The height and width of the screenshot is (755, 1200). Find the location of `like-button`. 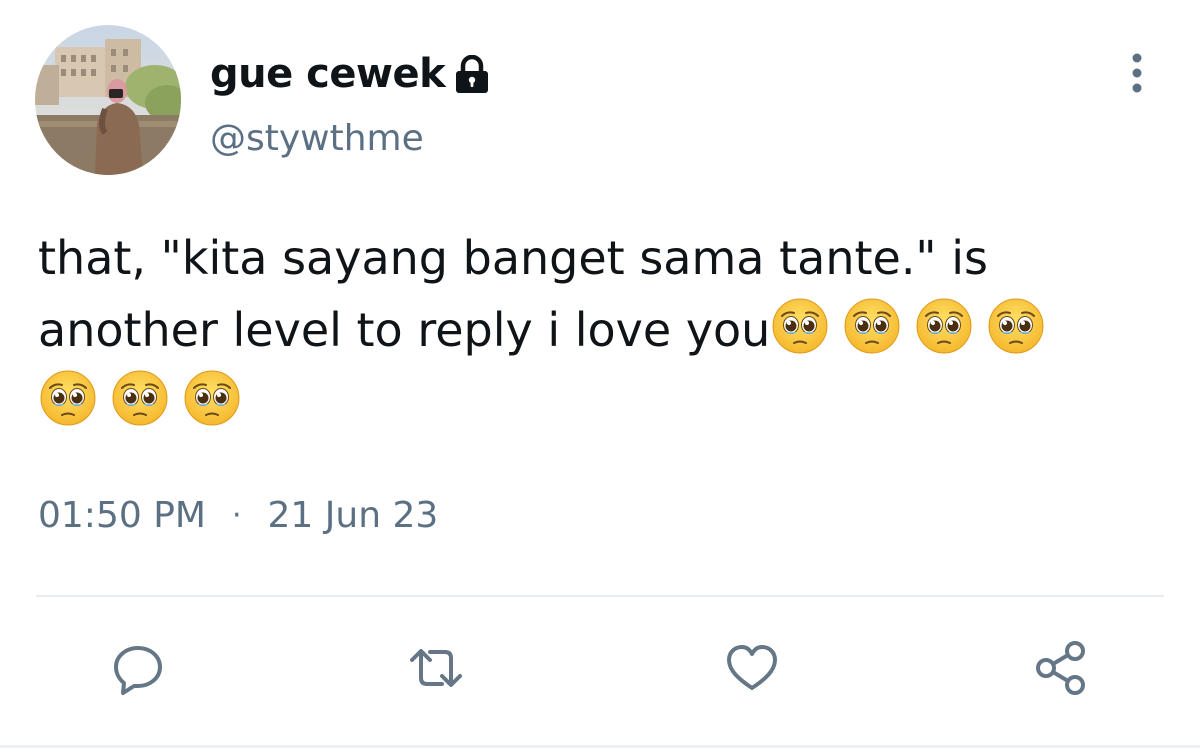

like-button is located at coordinates (752, 668).